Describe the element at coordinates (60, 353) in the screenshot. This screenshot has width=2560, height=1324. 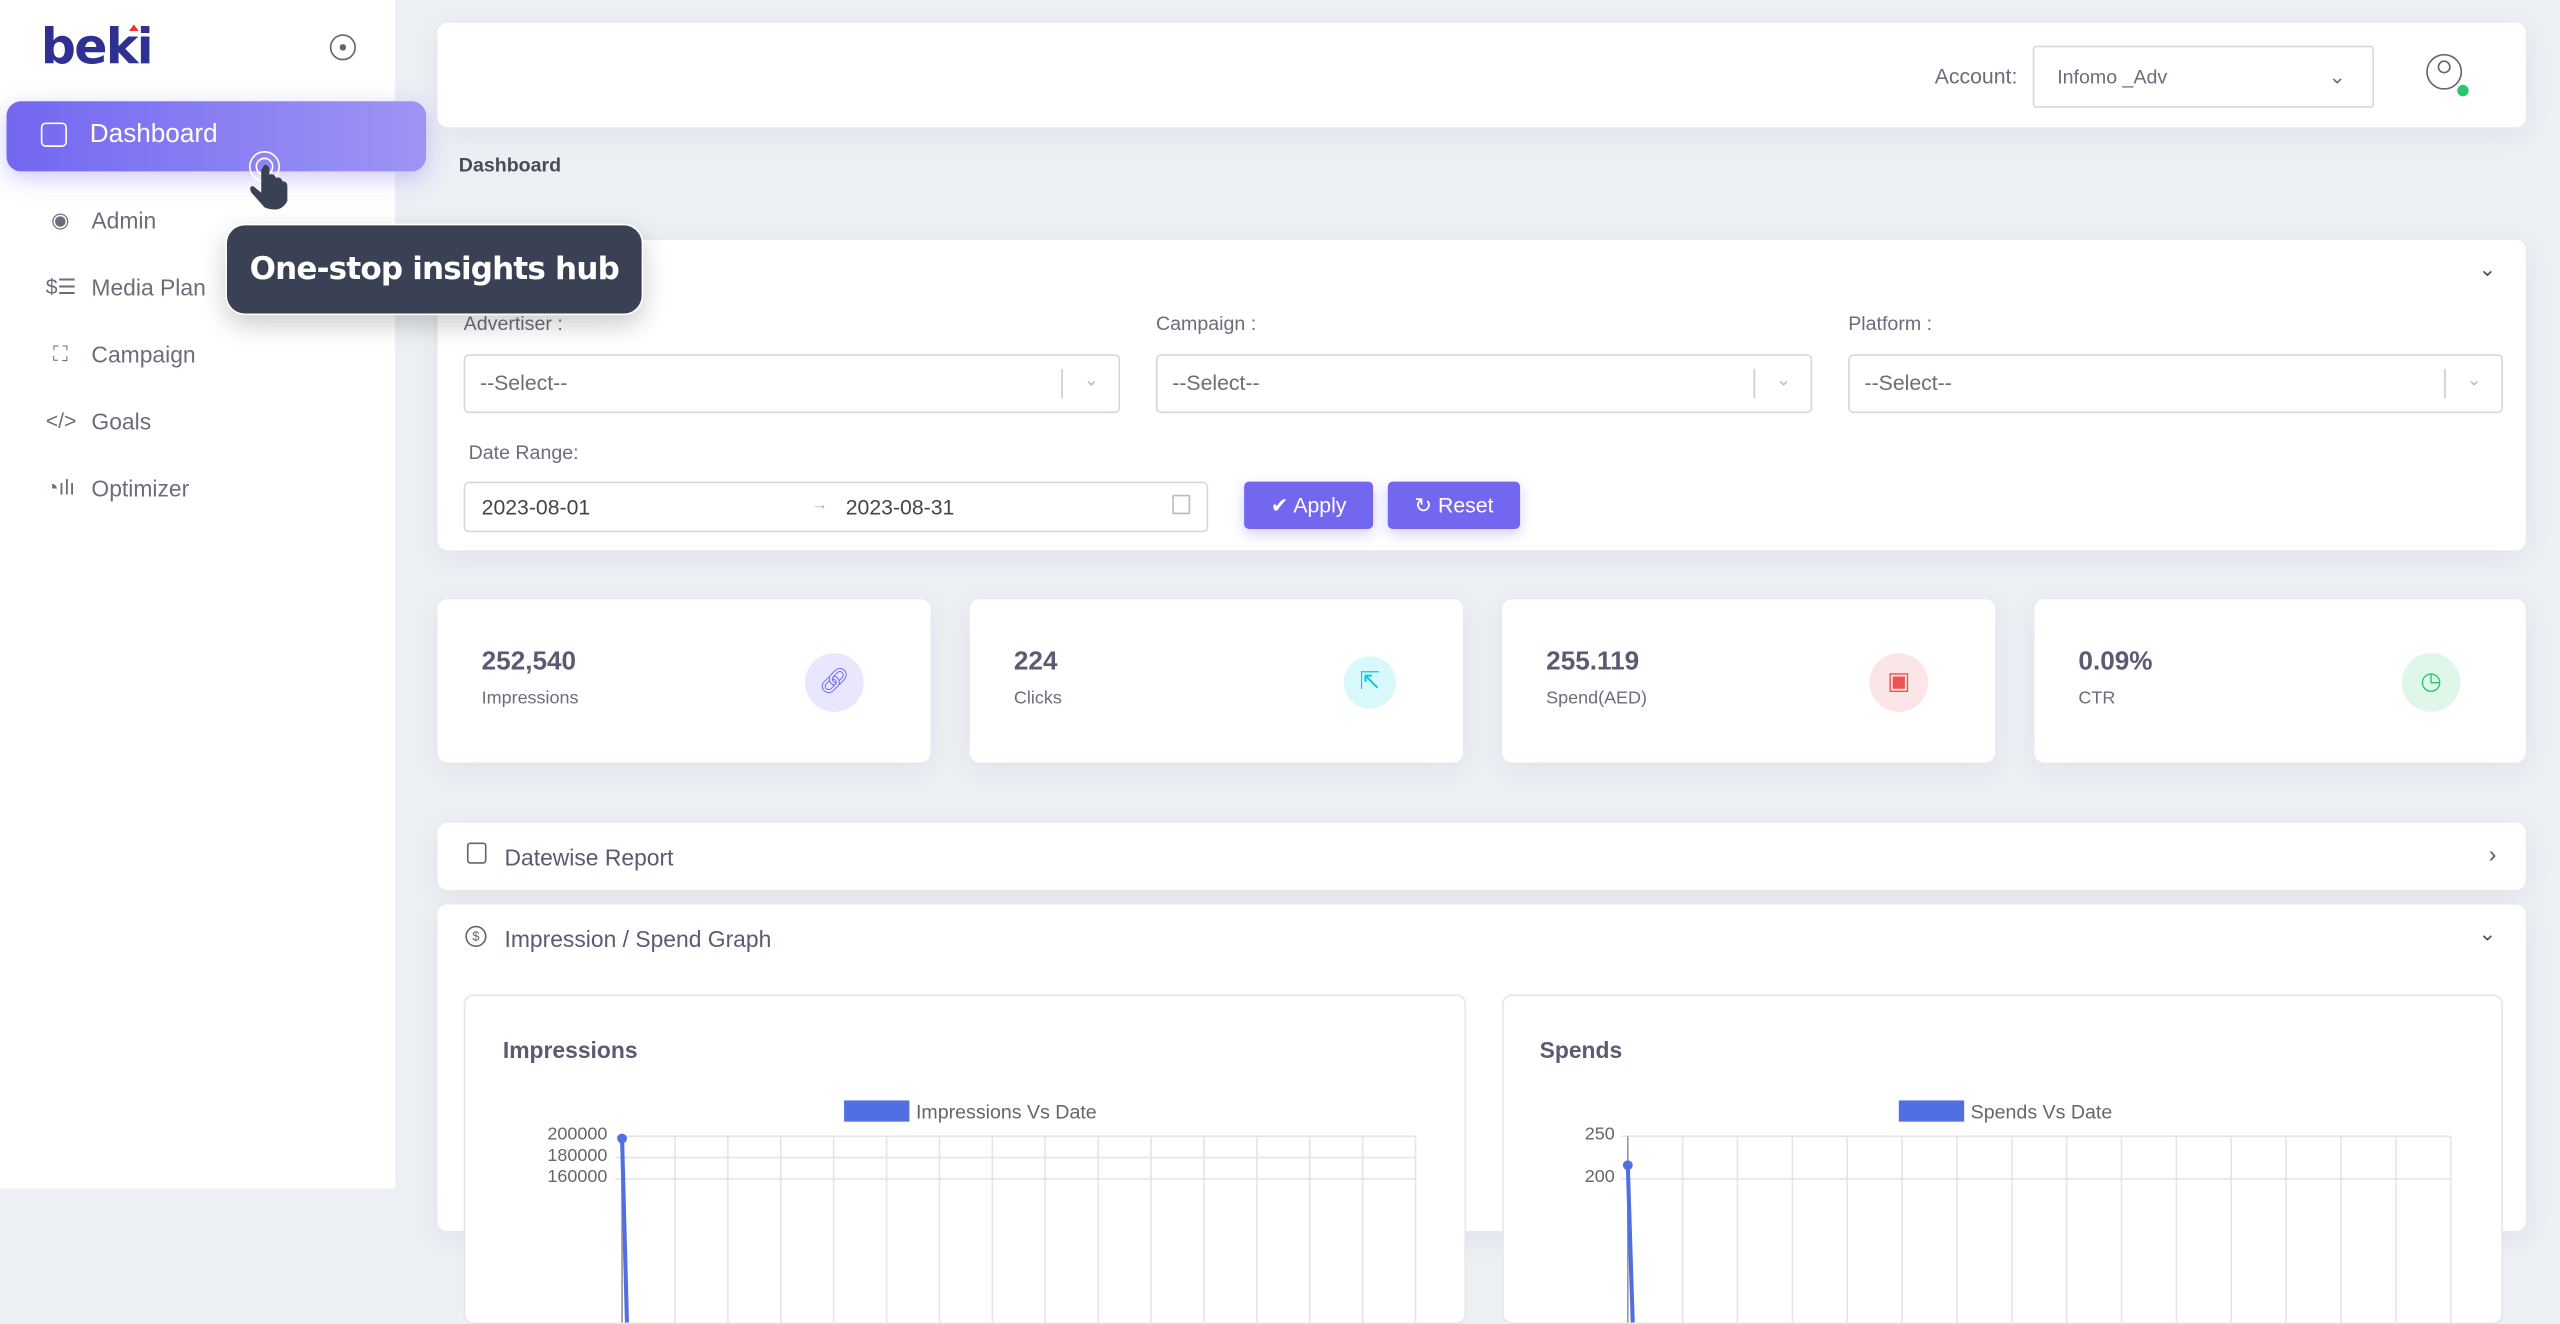
I see `target-icon: ⛶` at that location.